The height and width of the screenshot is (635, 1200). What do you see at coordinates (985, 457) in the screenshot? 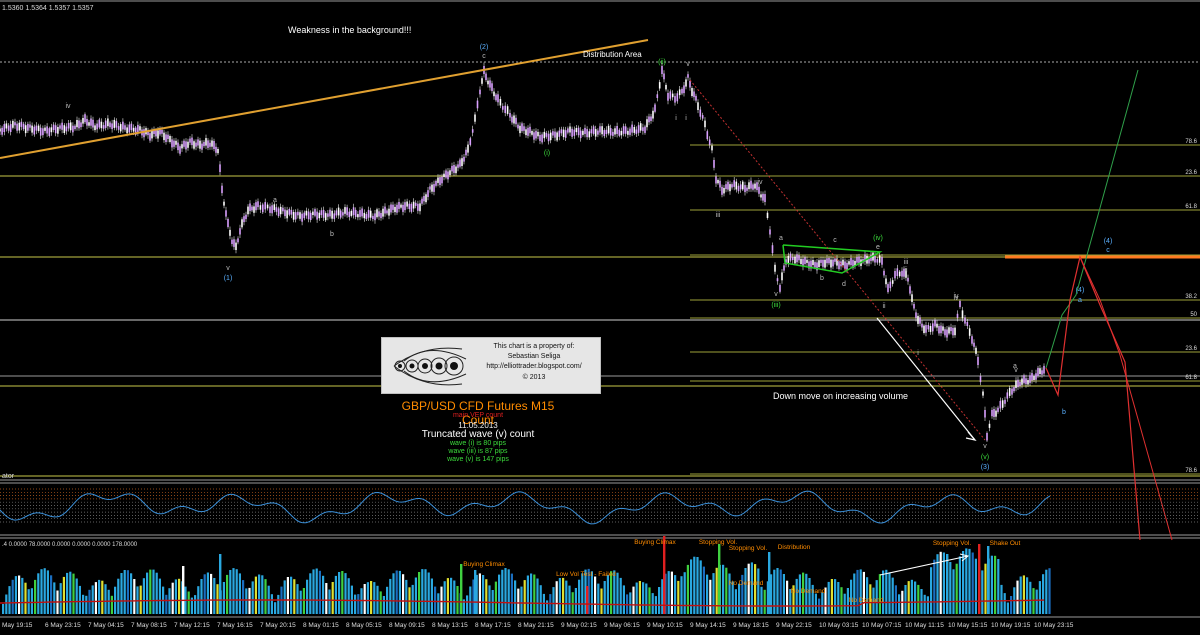
I see `wave-label: (v)` at bounding box center [985, 457].